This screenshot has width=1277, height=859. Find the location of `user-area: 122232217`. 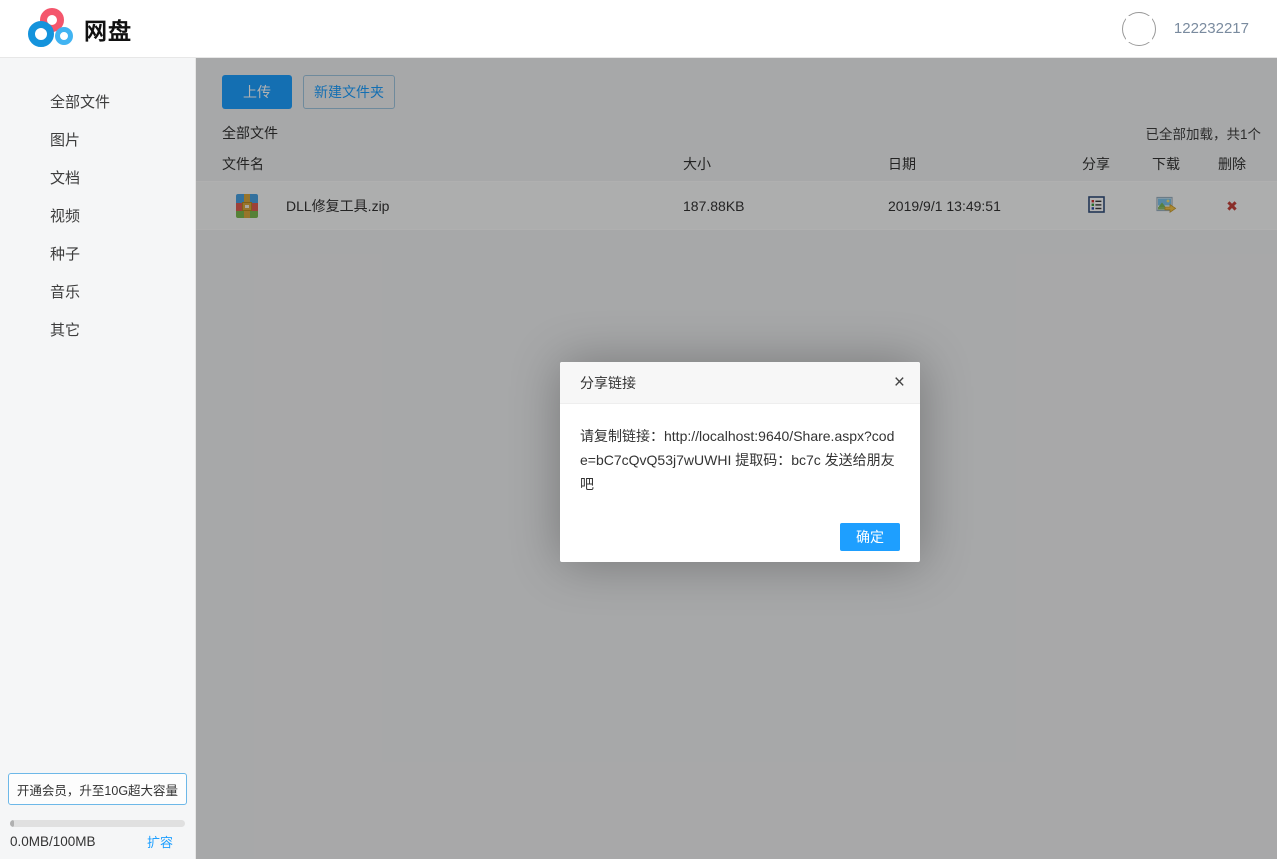

user-area: 122232217 is located at coordinates (1185, 28).